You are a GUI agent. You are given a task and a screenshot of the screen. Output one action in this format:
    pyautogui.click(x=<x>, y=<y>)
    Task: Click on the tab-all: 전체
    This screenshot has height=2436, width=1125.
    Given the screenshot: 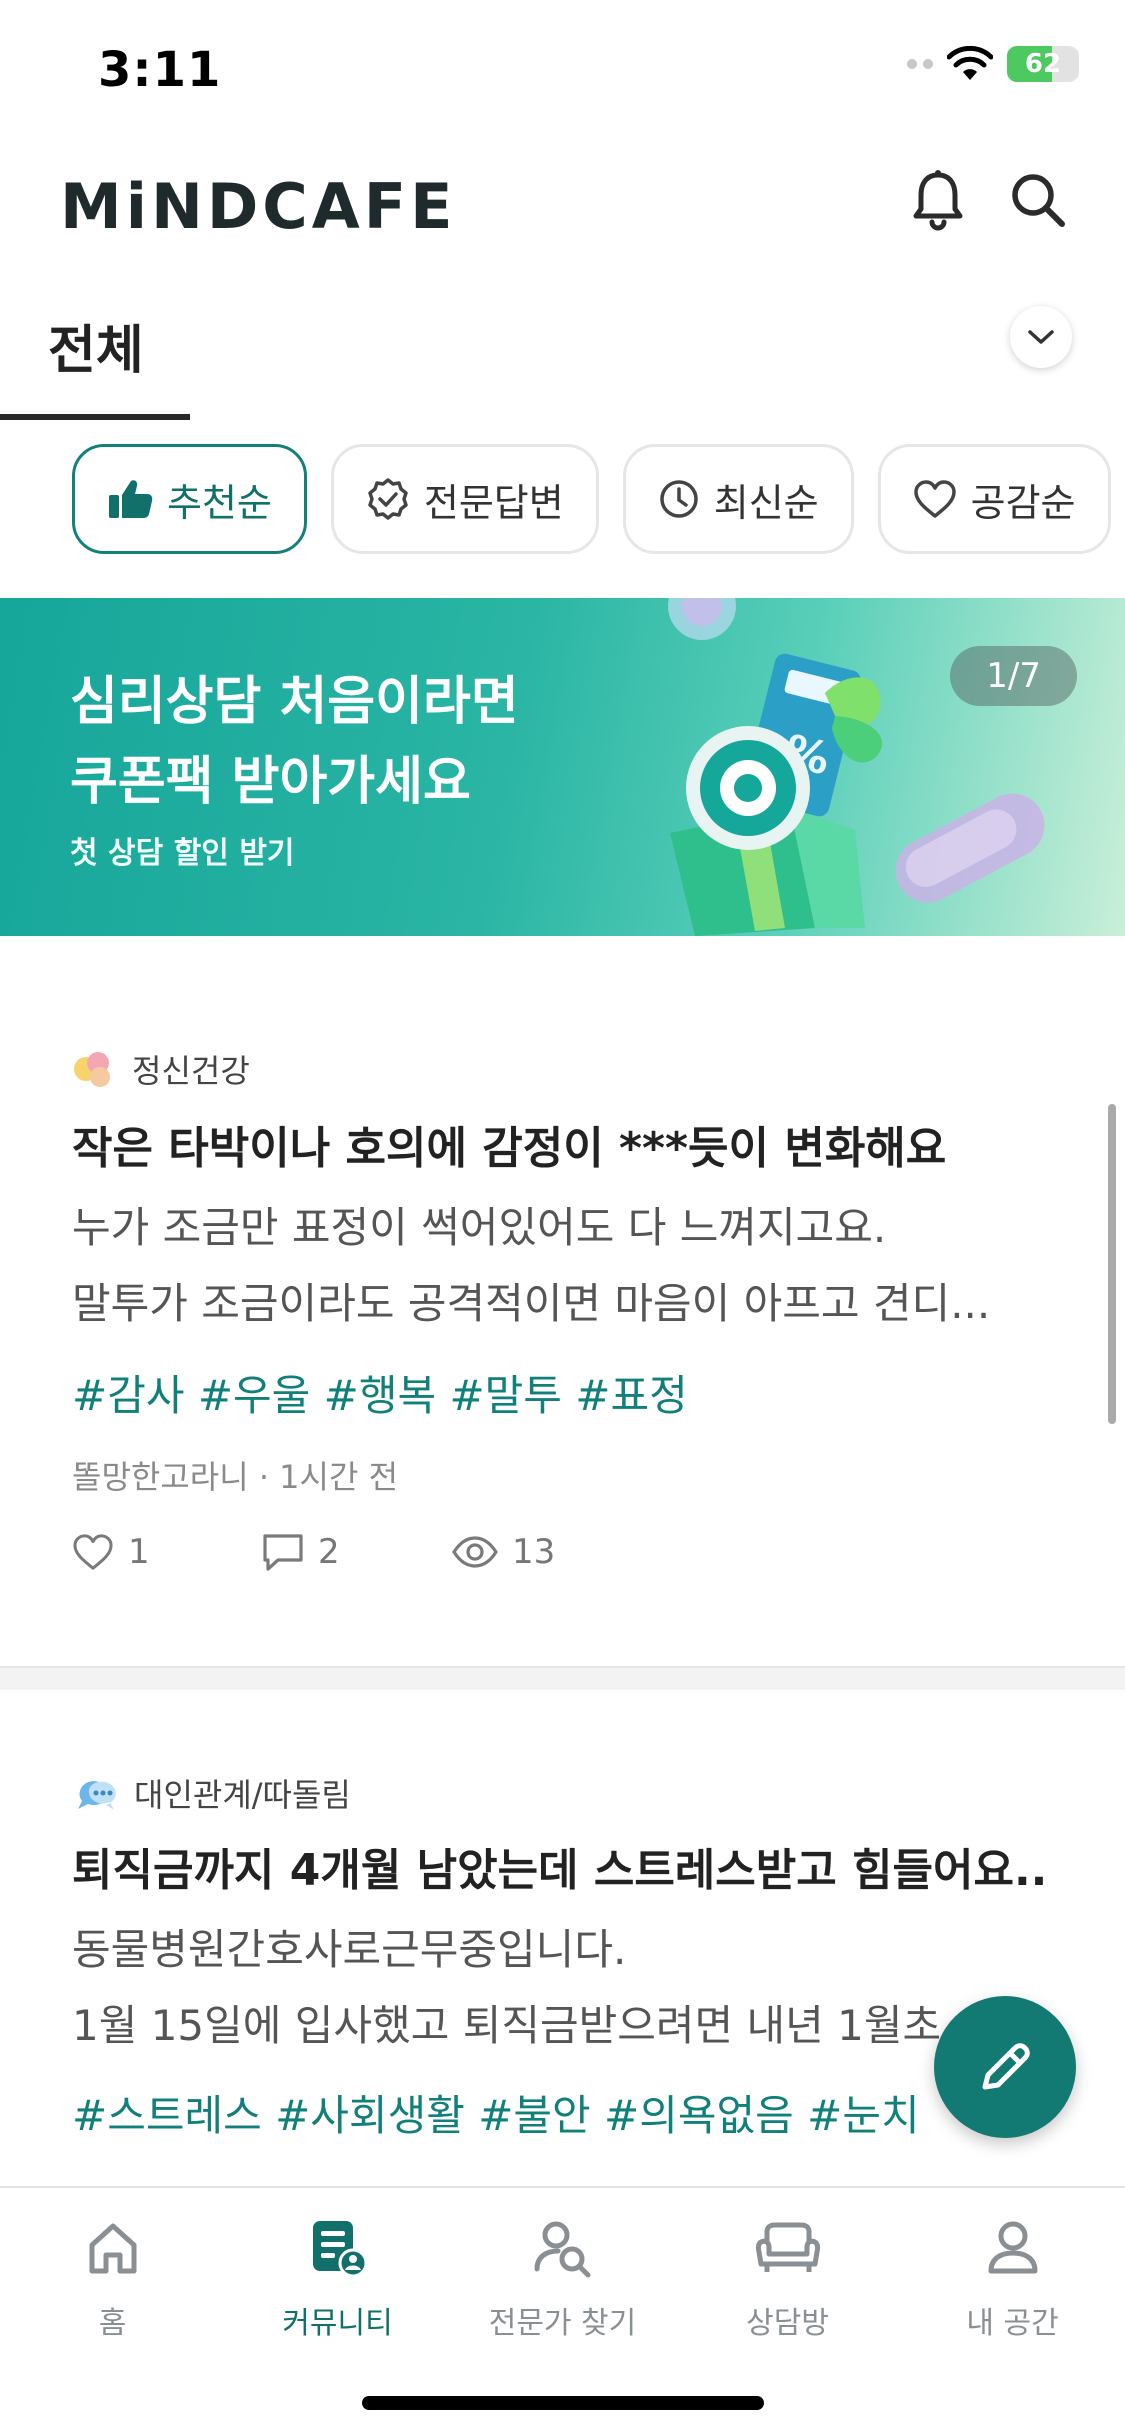 What is the action you would take?
    pyautogui.click(x=96, y=345)
    